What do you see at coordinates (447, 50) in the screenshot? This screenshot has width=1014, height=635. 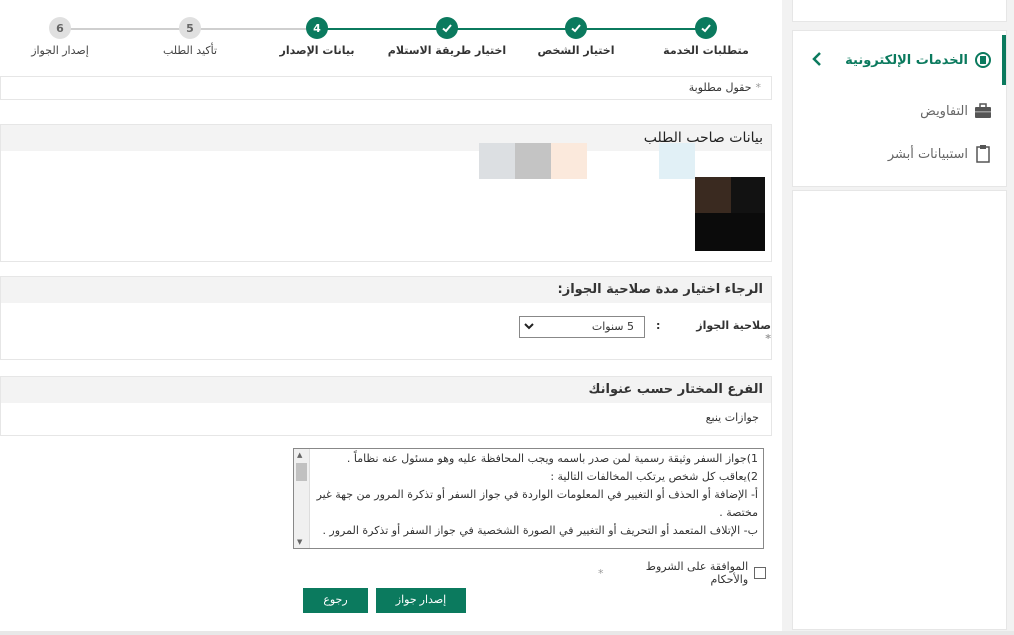 I see `step-label: اختيار طريقة الاستلام` at bounding box center [447, 50].